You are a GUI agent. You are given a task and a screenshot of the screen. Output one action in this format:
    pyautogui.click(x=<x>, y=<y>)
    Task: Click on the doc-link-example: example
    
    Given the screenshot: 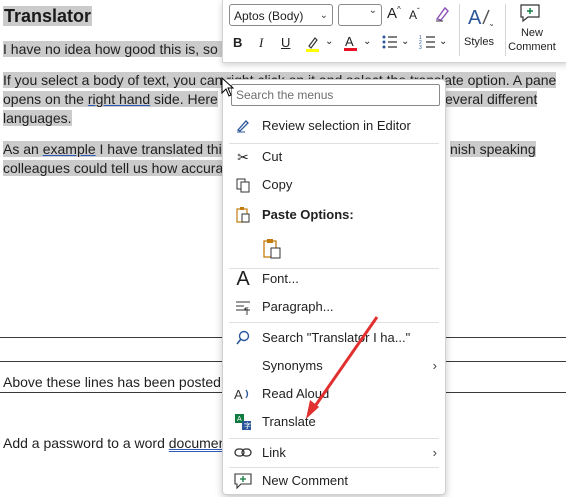 What is the action you would take?
    pyautogui.click(x=69, y=149)
    